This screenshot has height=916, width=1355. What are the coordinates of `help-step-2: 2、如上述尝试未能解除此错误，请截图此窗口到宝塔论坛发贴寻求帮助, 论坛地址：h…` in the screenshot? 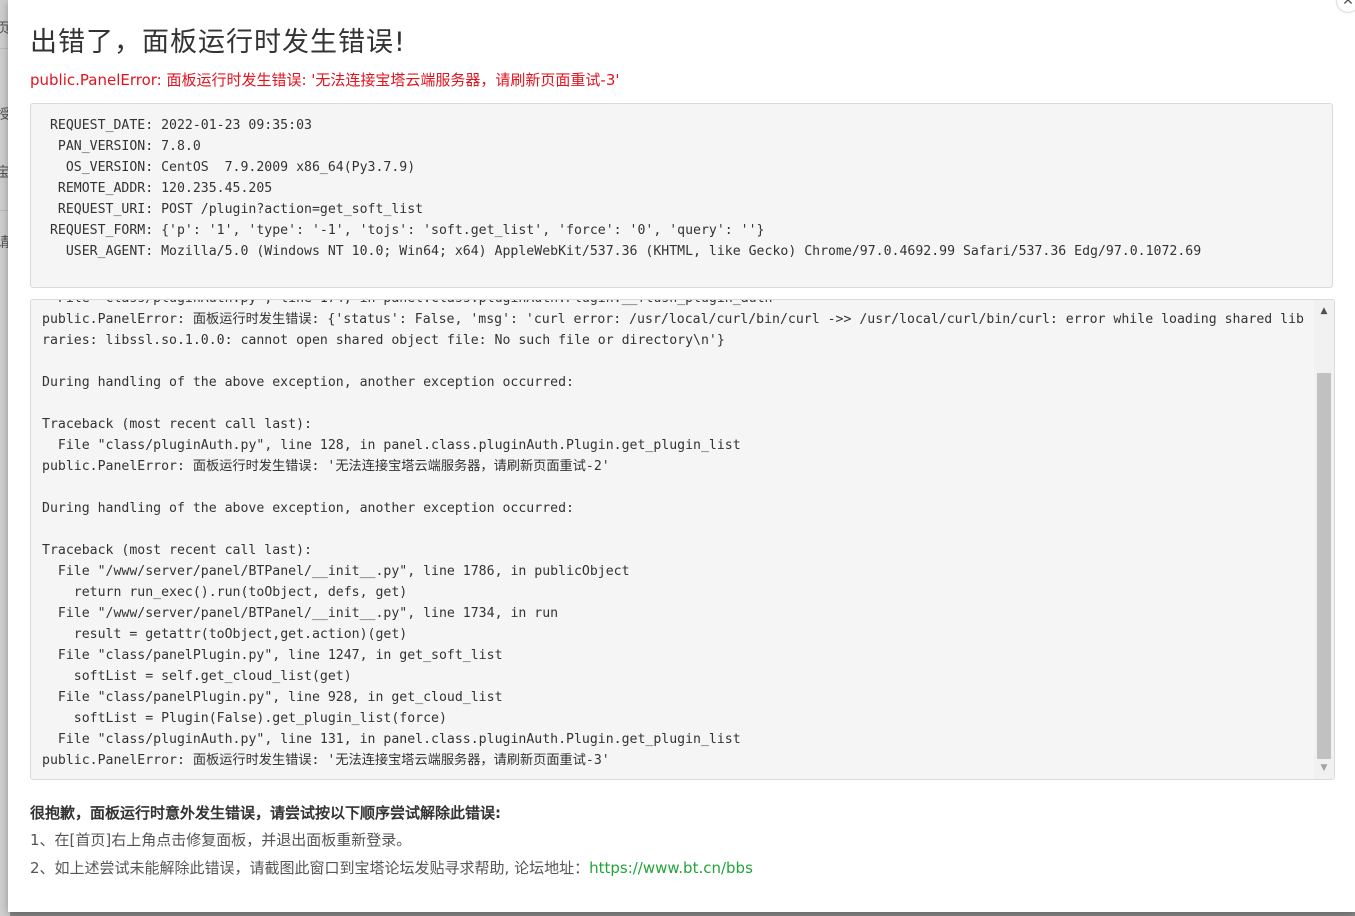 It's located at (391, 868).